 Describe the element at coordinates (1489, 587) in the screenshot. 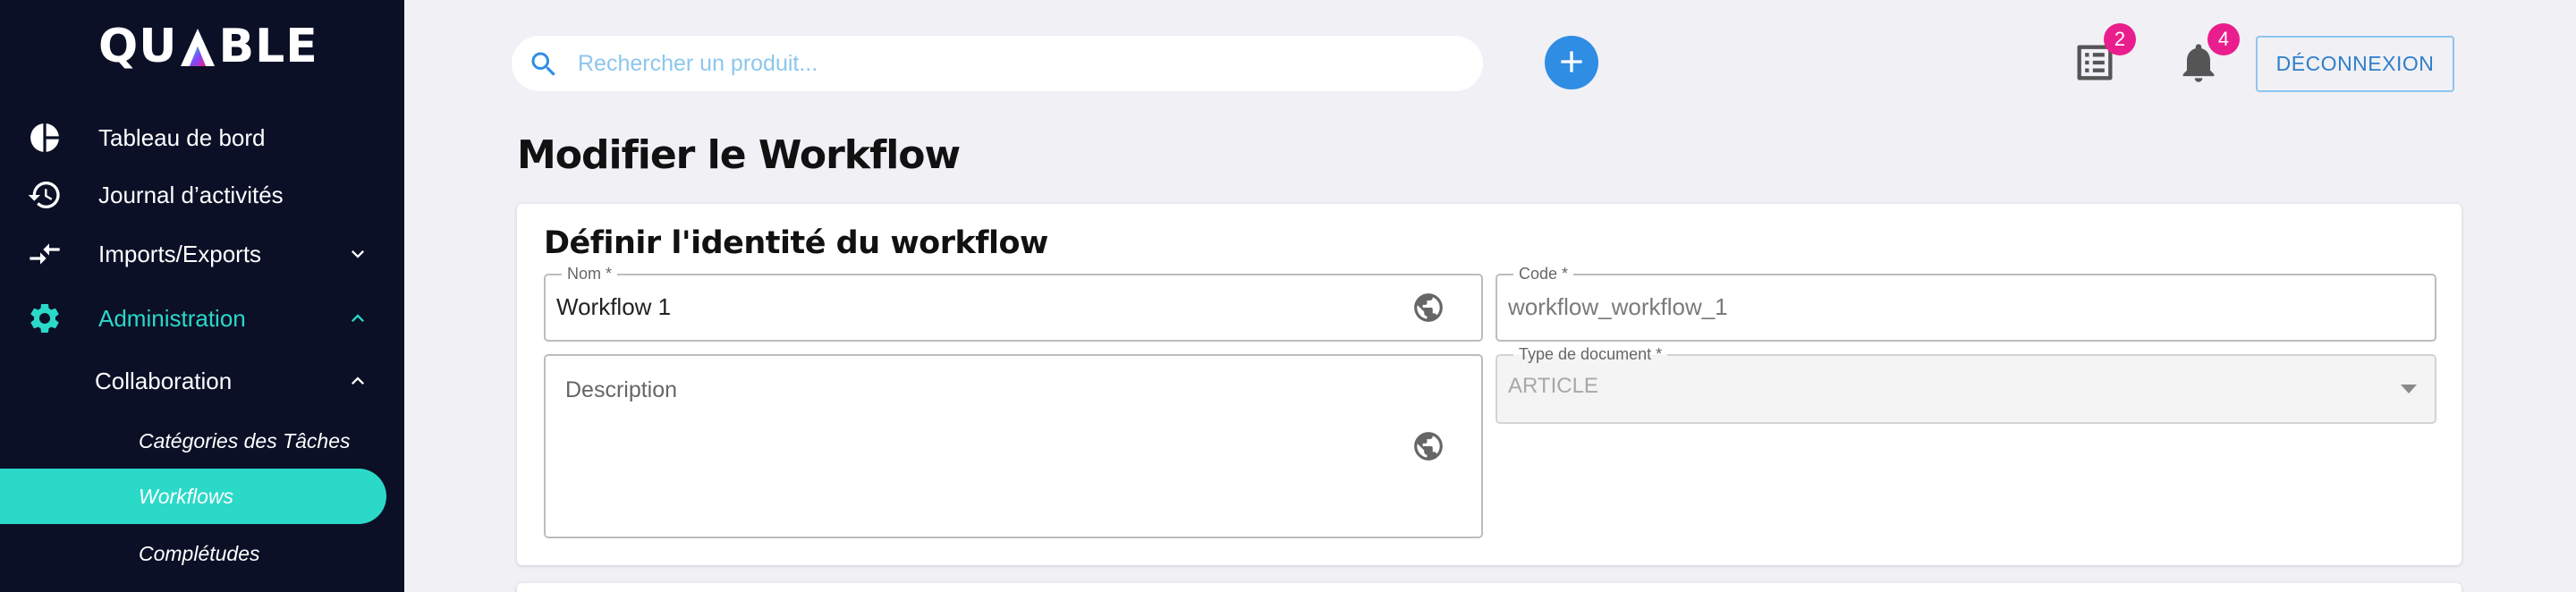

I see `next-card` at that location.